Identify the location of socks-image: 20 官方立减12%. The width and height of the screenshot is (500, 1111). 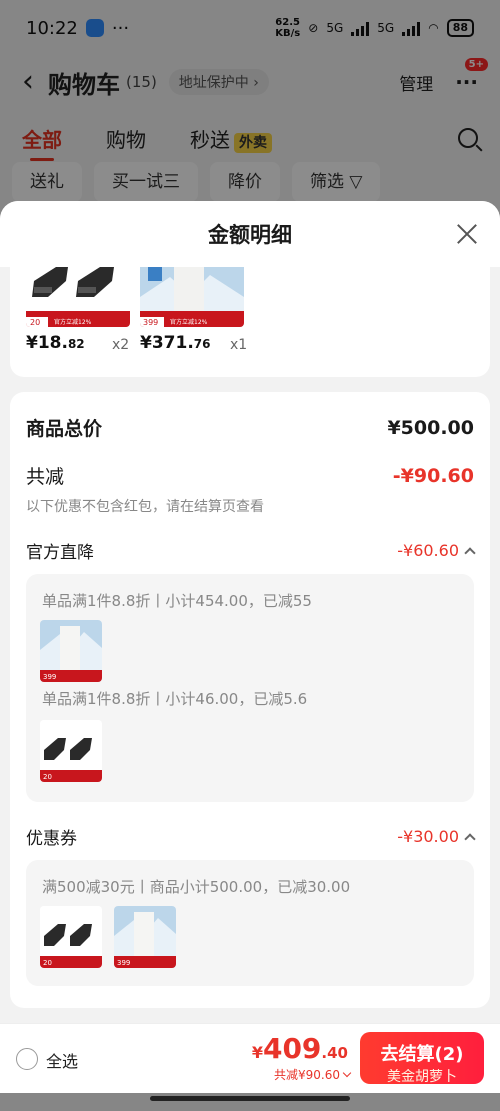
(78, 297).